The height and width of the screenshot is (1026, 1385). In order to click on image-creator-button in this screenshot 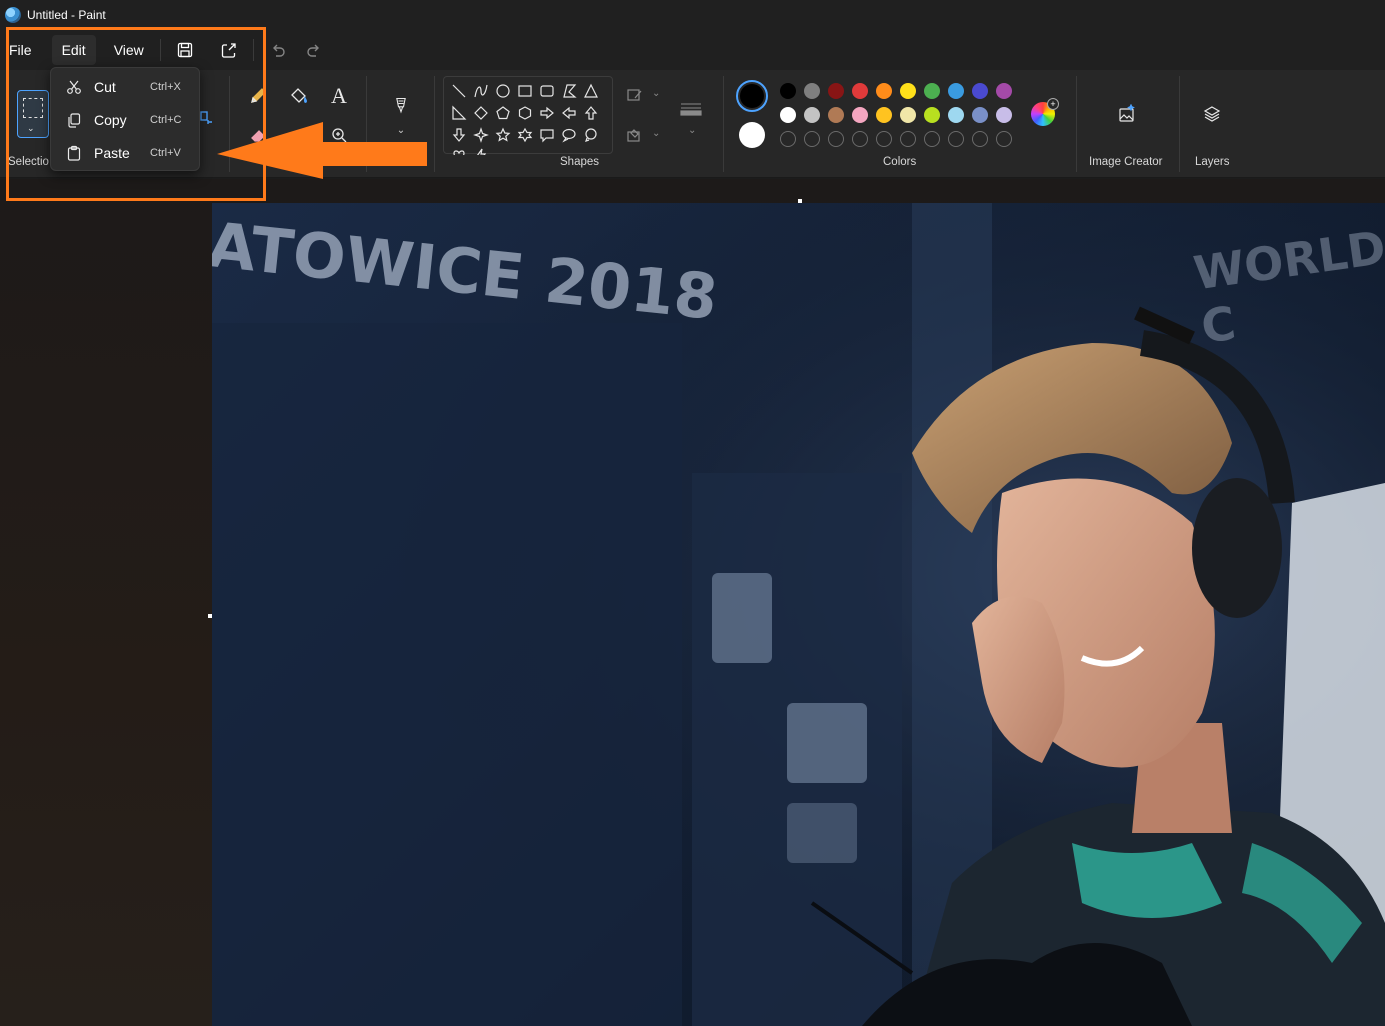, I will do `click(1127, 114)`.